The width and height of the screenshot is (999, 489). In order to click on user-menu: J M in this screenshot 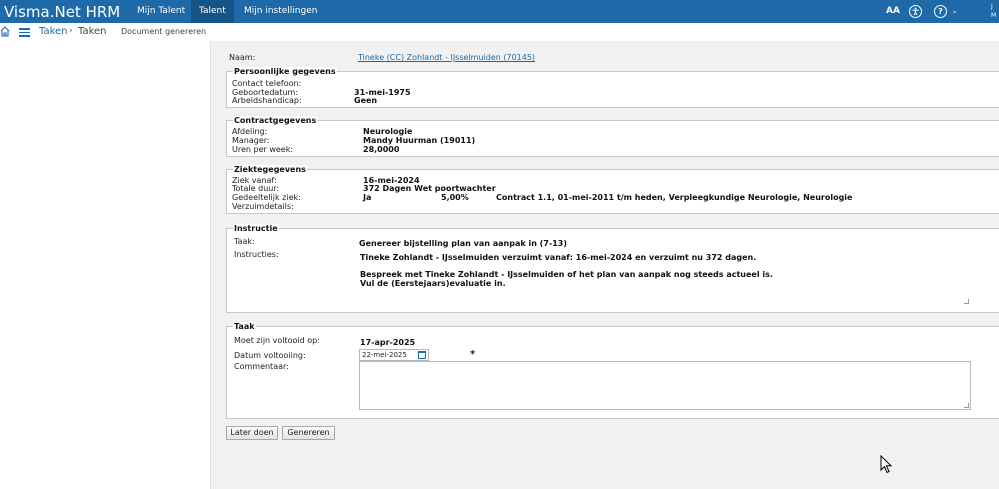, I will do `click(995, 11)`.